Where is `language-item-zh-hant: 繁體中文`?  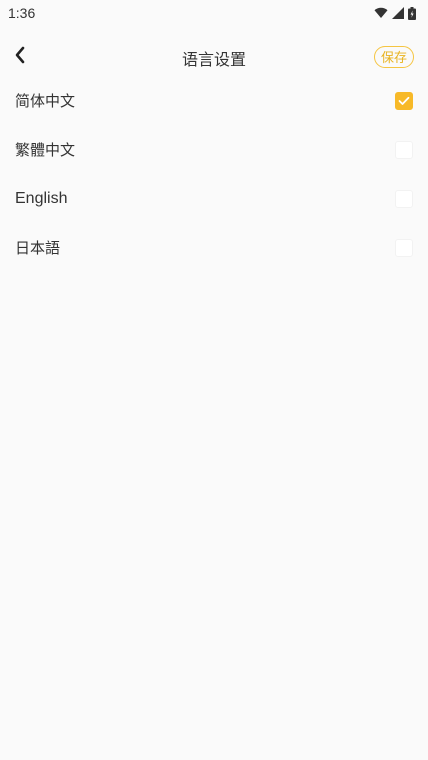 language-item-zh-hant: 繁體中文 is located at coordinates (214, 149).